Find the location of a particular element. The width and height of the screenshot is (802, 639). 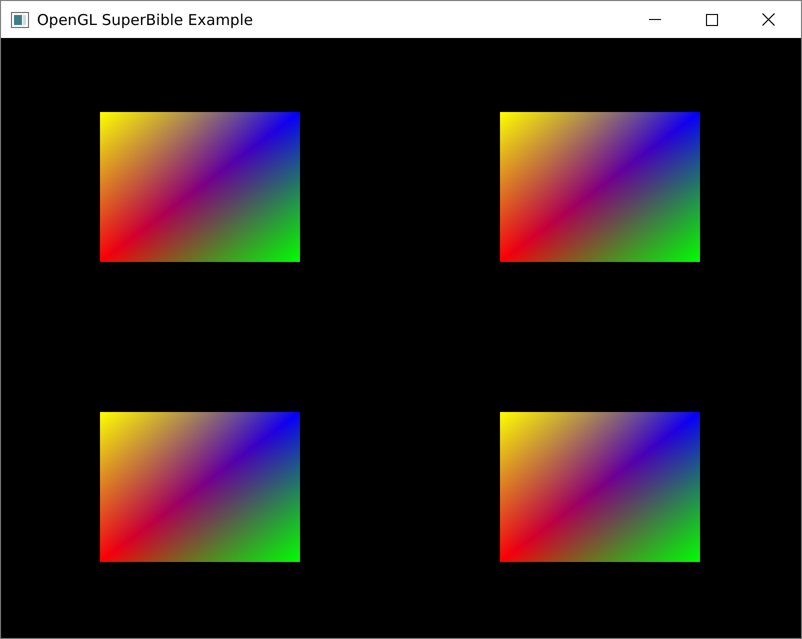

app-icon is located at coordinates (20, 20).